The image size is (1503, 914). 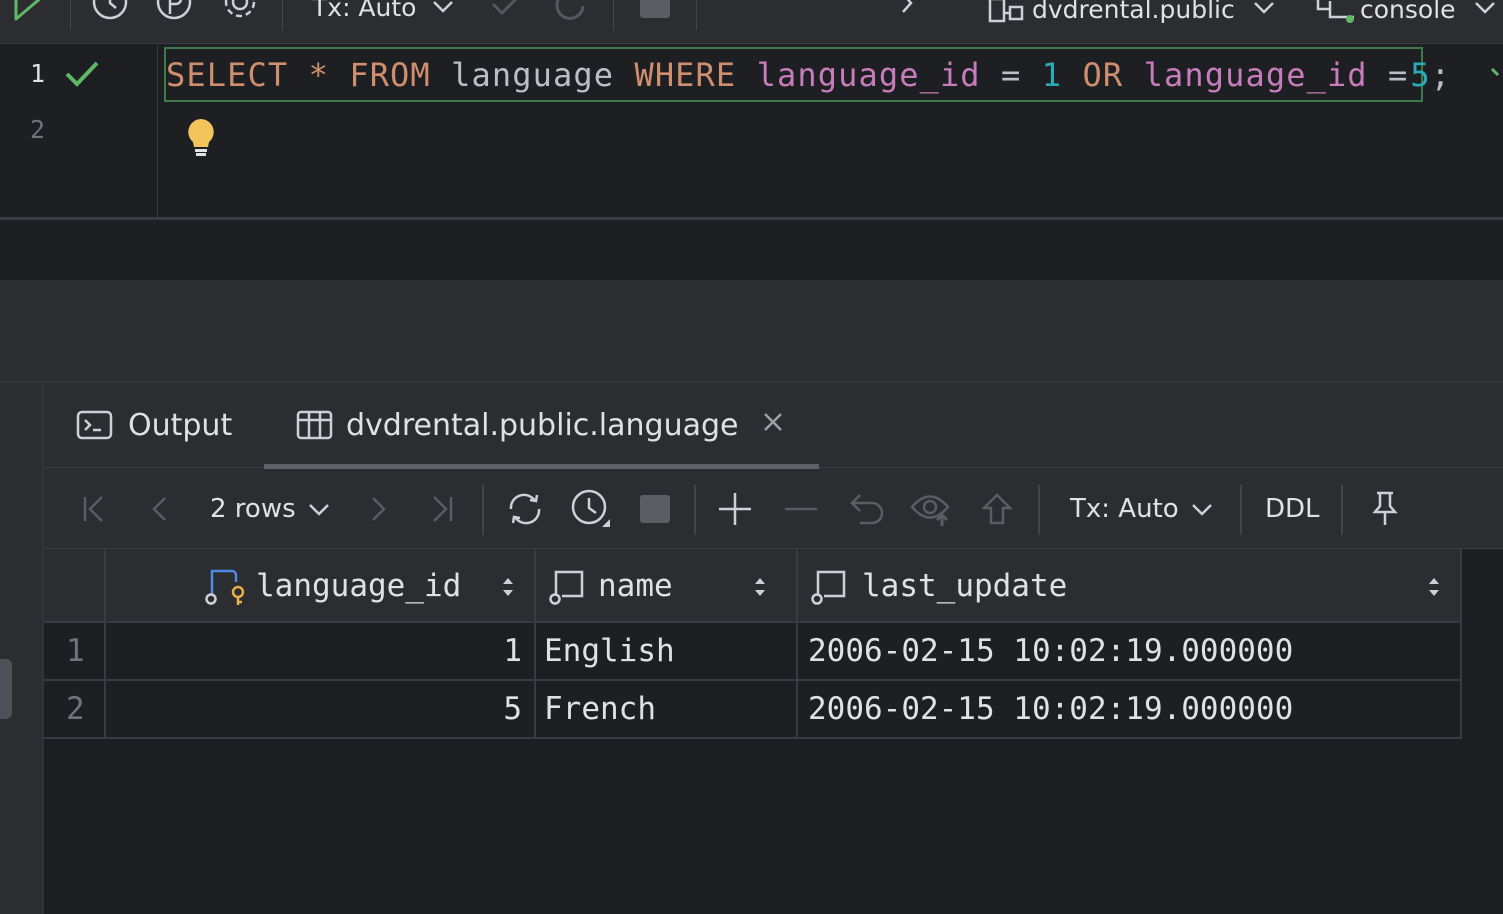 What do you see at coordinates (1441, 74) in the screenshot?
I see `code-text: ;` at bounding box center [1441, 74].